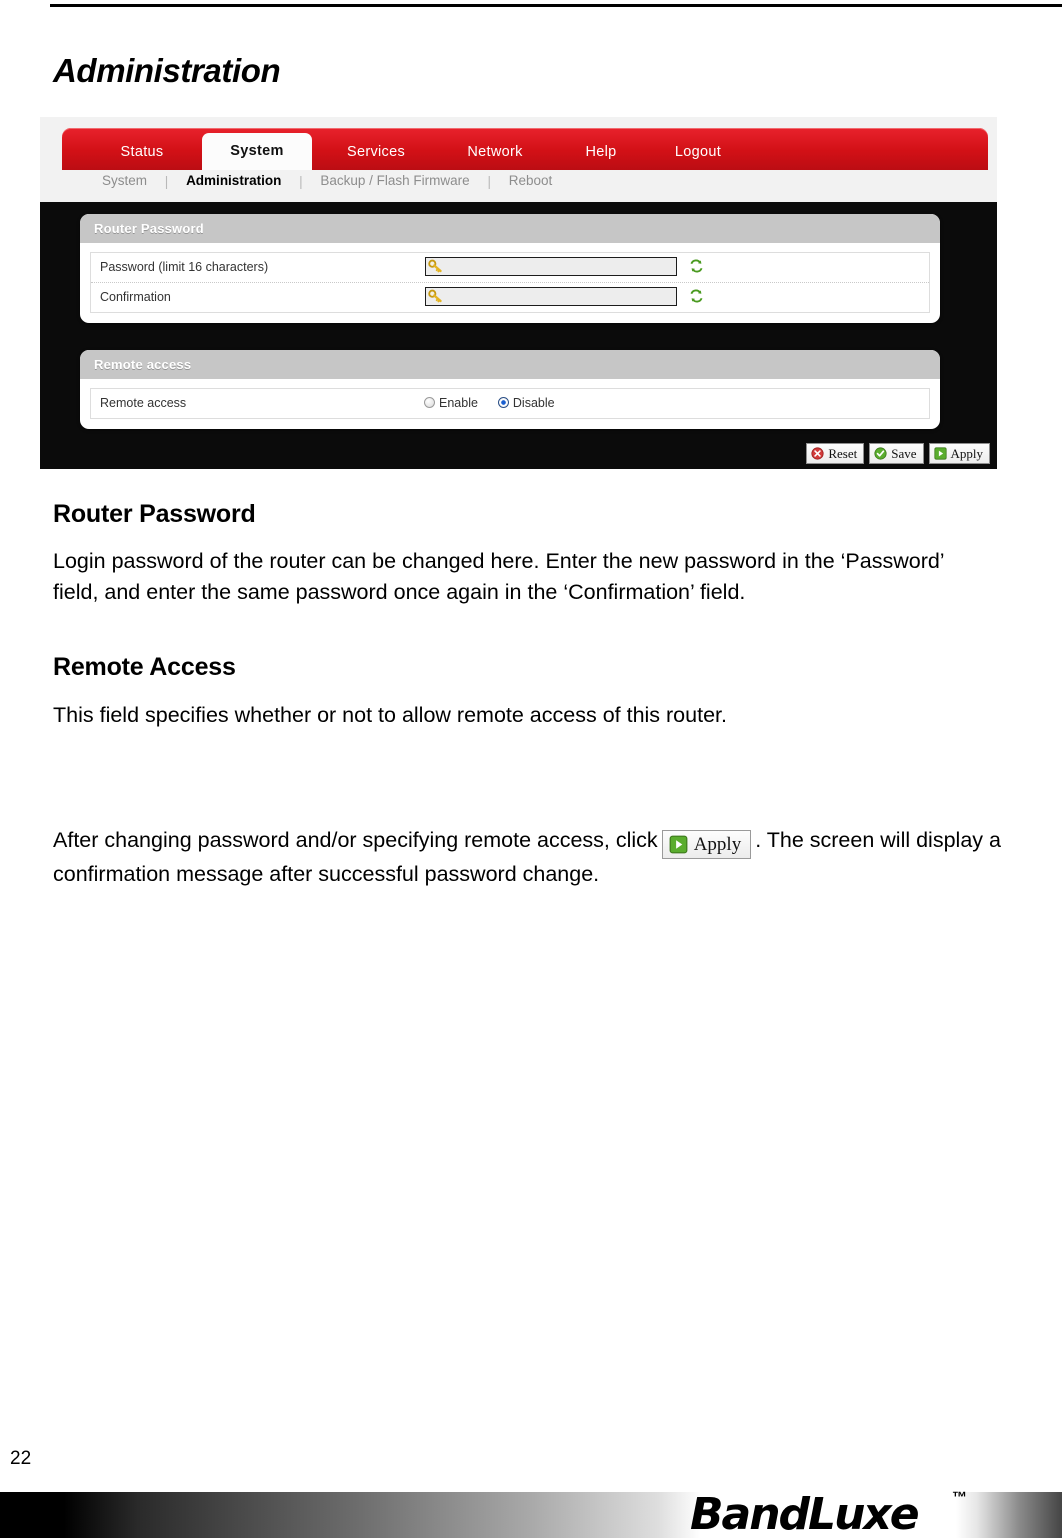 The width and height of the screenshot is (1062, 1540). What do you see at coordinates (233, 180) in the screenshot?
I see `subnav-item-administration: Administration` at bounding box center [233, 180].